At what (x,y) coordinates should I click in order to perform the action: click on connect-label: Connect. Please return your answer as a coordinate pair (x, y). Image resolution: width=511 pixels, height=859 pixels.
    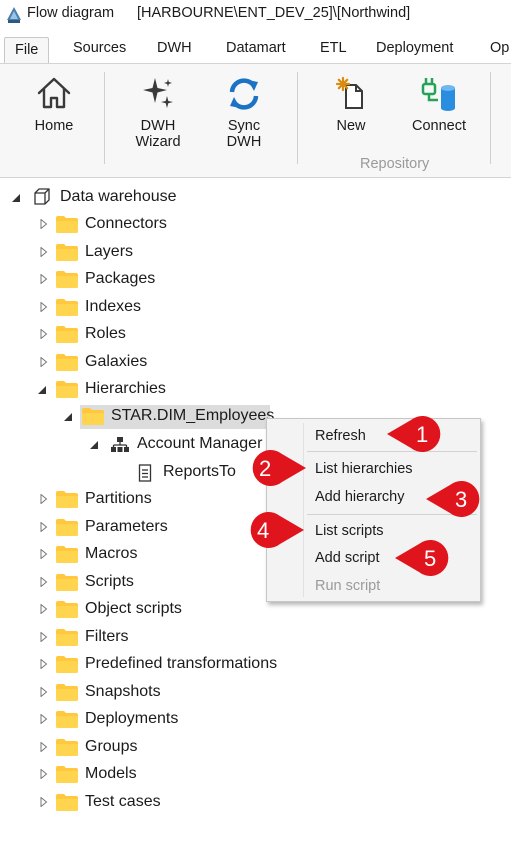
    Looking at the image, I should click on (438, 126).